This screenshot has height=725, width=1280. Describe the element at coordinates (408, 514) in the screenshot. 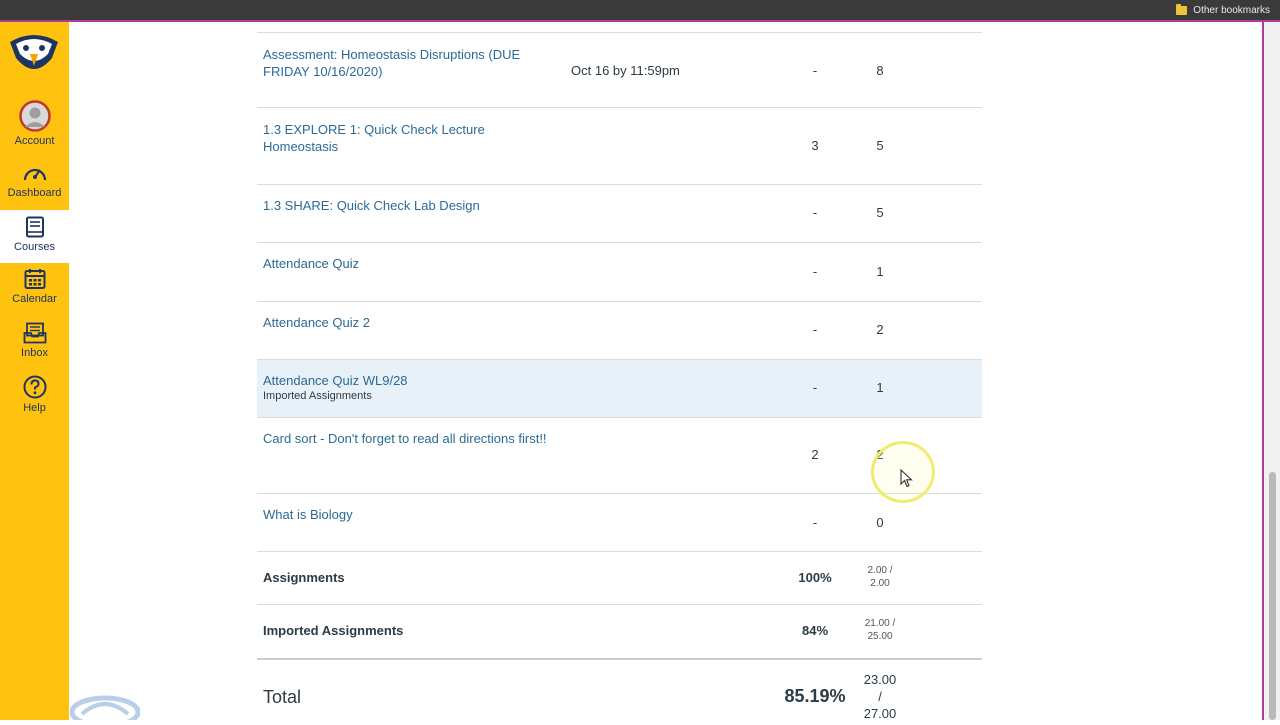

I see `assignment-link: What is Biology` at that location.